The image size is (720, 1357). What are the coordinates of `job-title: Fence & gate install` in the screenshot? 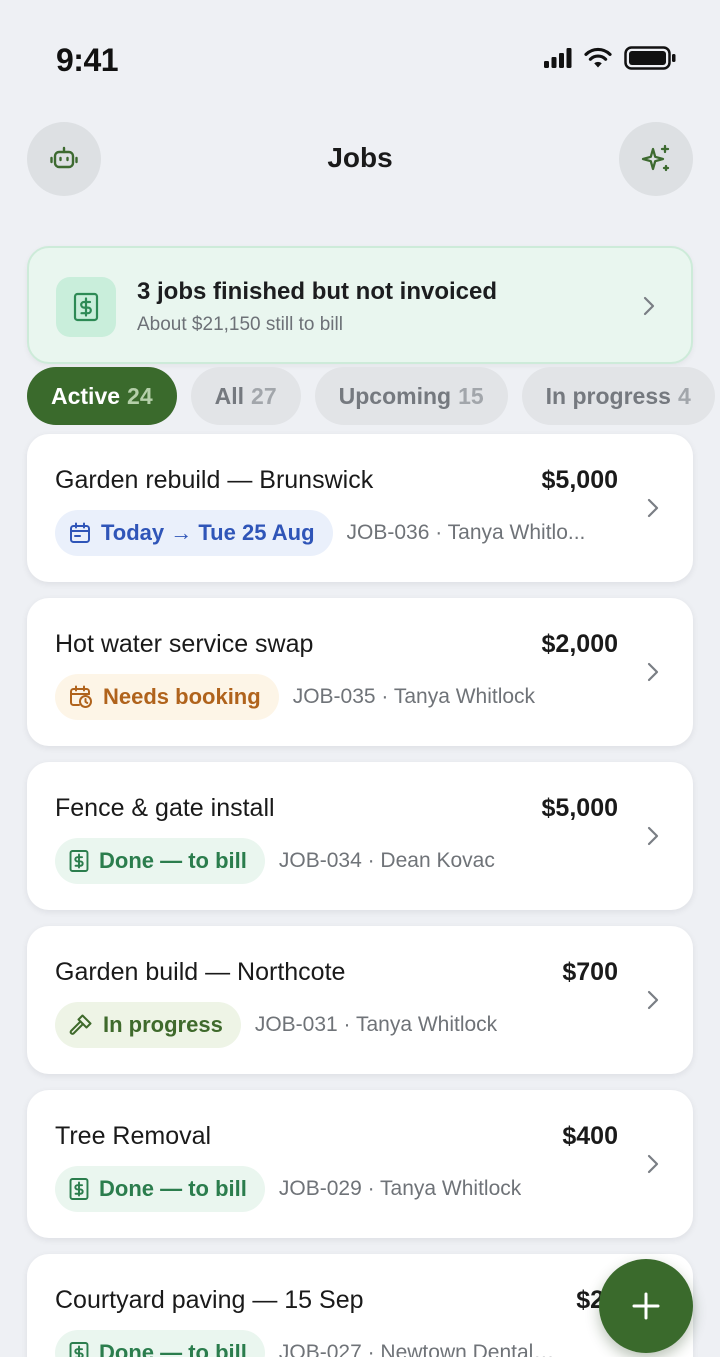 It's located at (165, 808).